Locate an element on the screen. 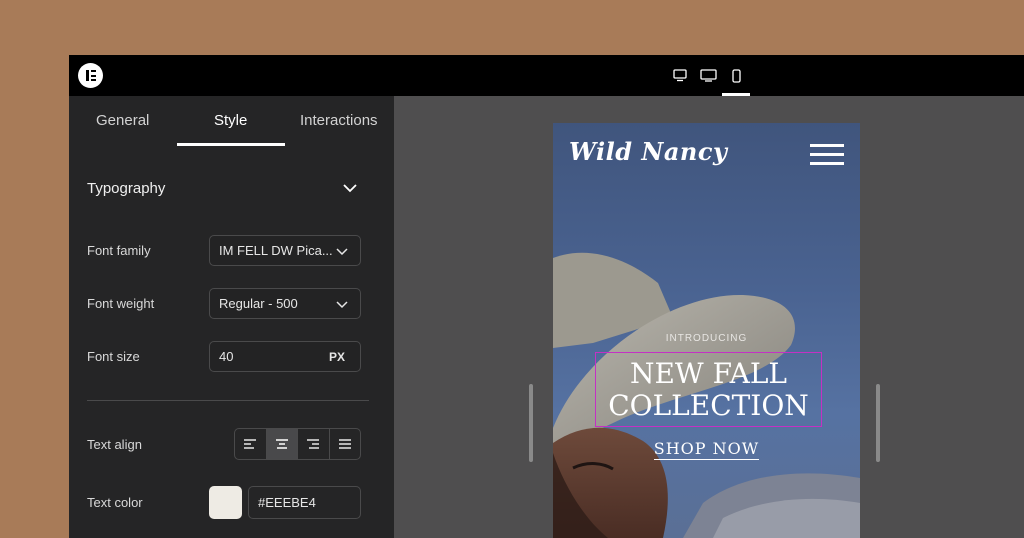 The height and width of the screenshot is (538, 1024). top-bar is located at coordinates (546, 75).